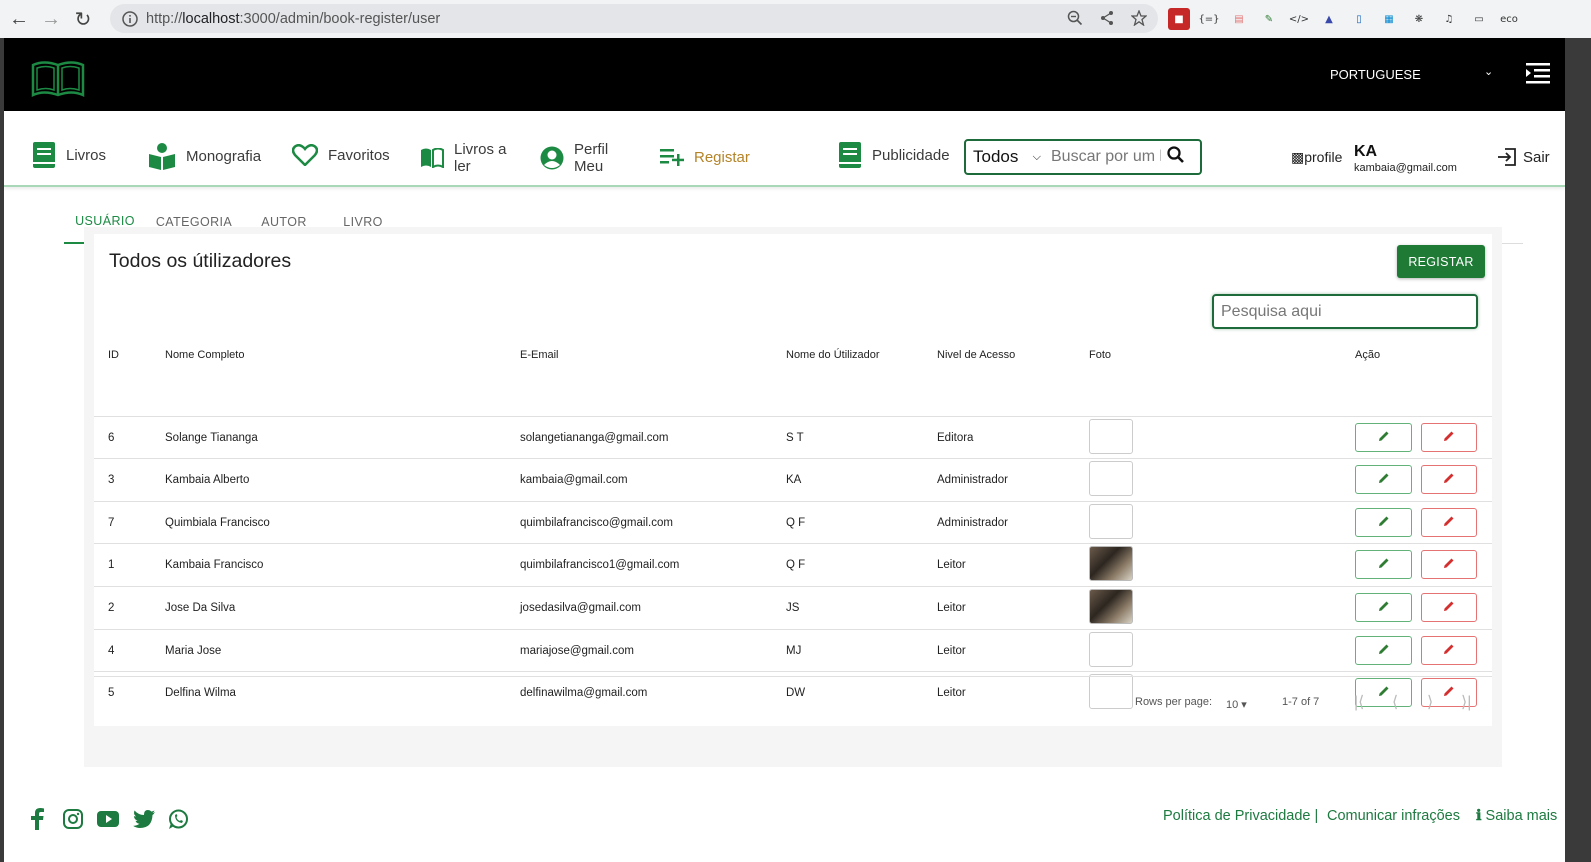 The width and height of the screenshot is (1591, 862). I want to click on cell-name: Jose Da Silva, so click(200, 608).